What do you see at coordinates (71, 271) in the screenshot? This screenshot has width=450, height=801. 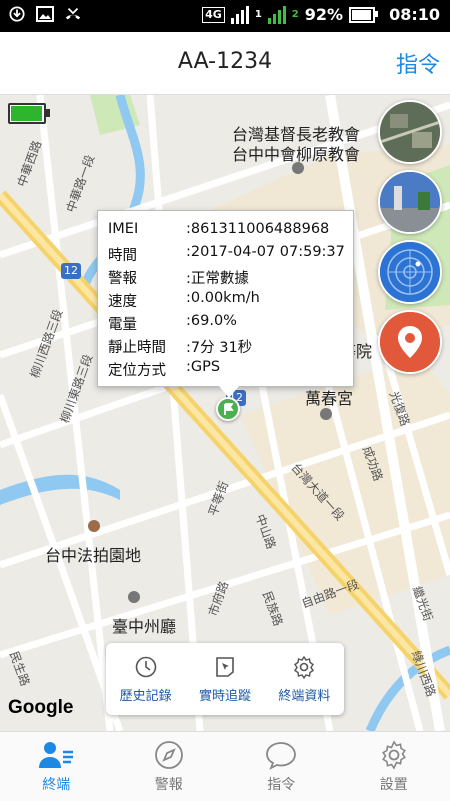 I see `route-shield: 12` at bounding box center [71, 271].